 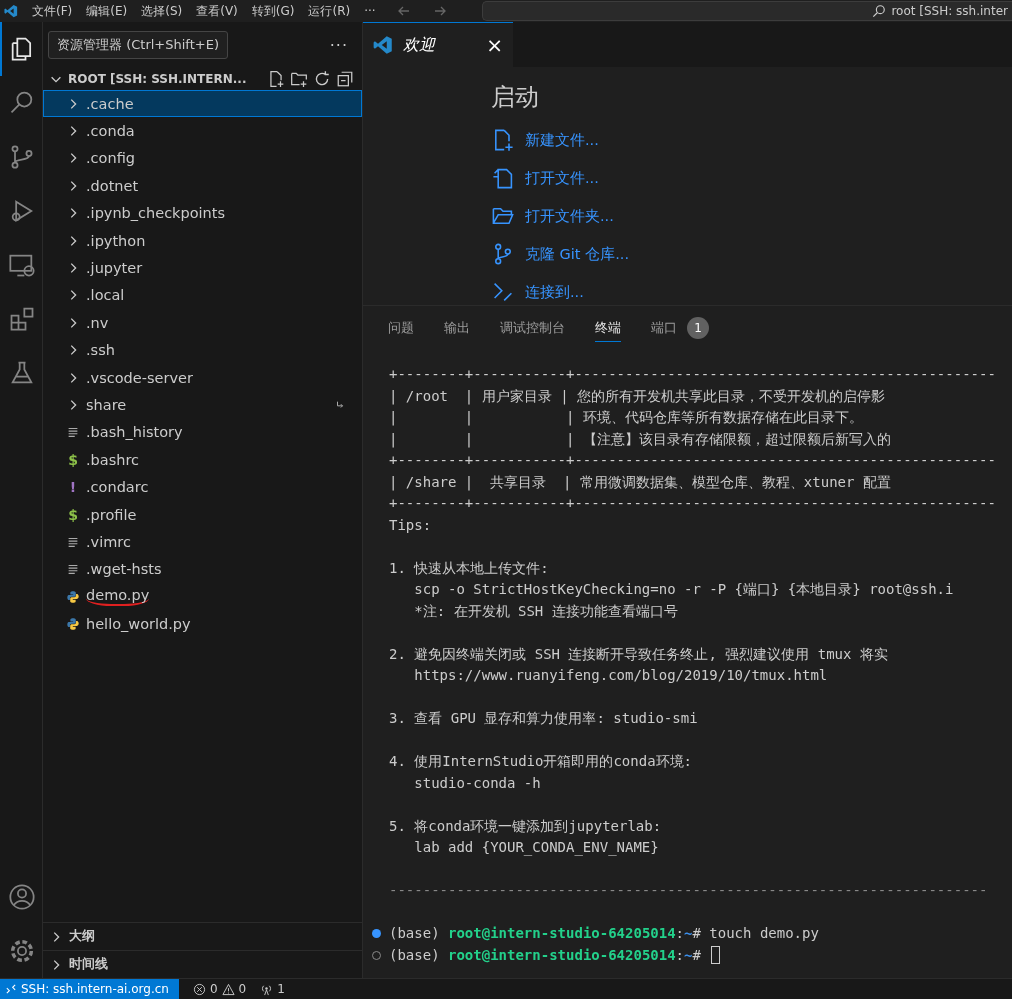 I want to click on count-badge: 1, so click(x=698, y=328).